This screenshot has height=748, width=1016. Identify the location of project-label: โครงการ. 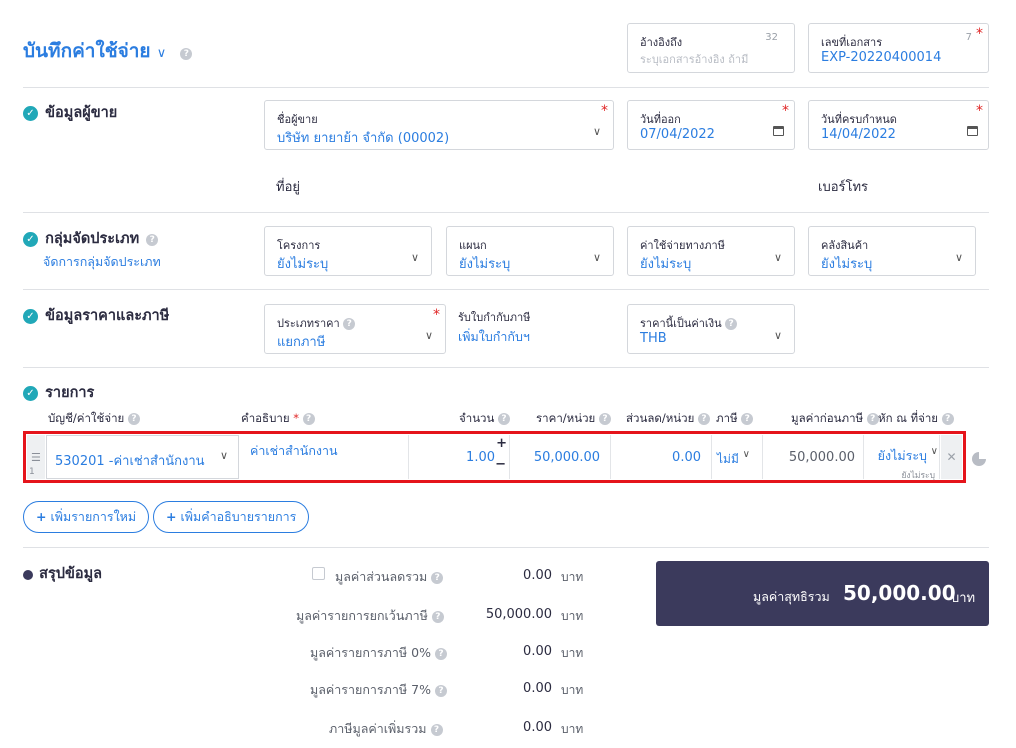
(299, 245).